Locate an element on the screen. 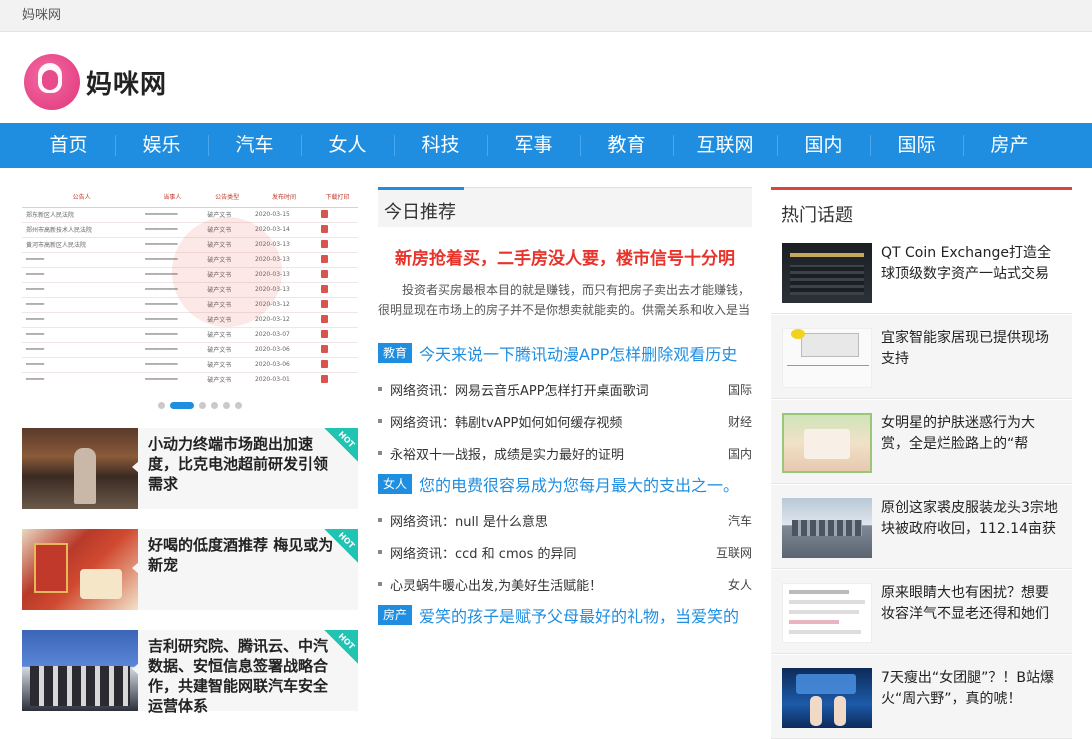  feature-item: 教育 今天来说一下腾讯动漫APP怎样删除观看历史 is located at coordinates (565, 353).